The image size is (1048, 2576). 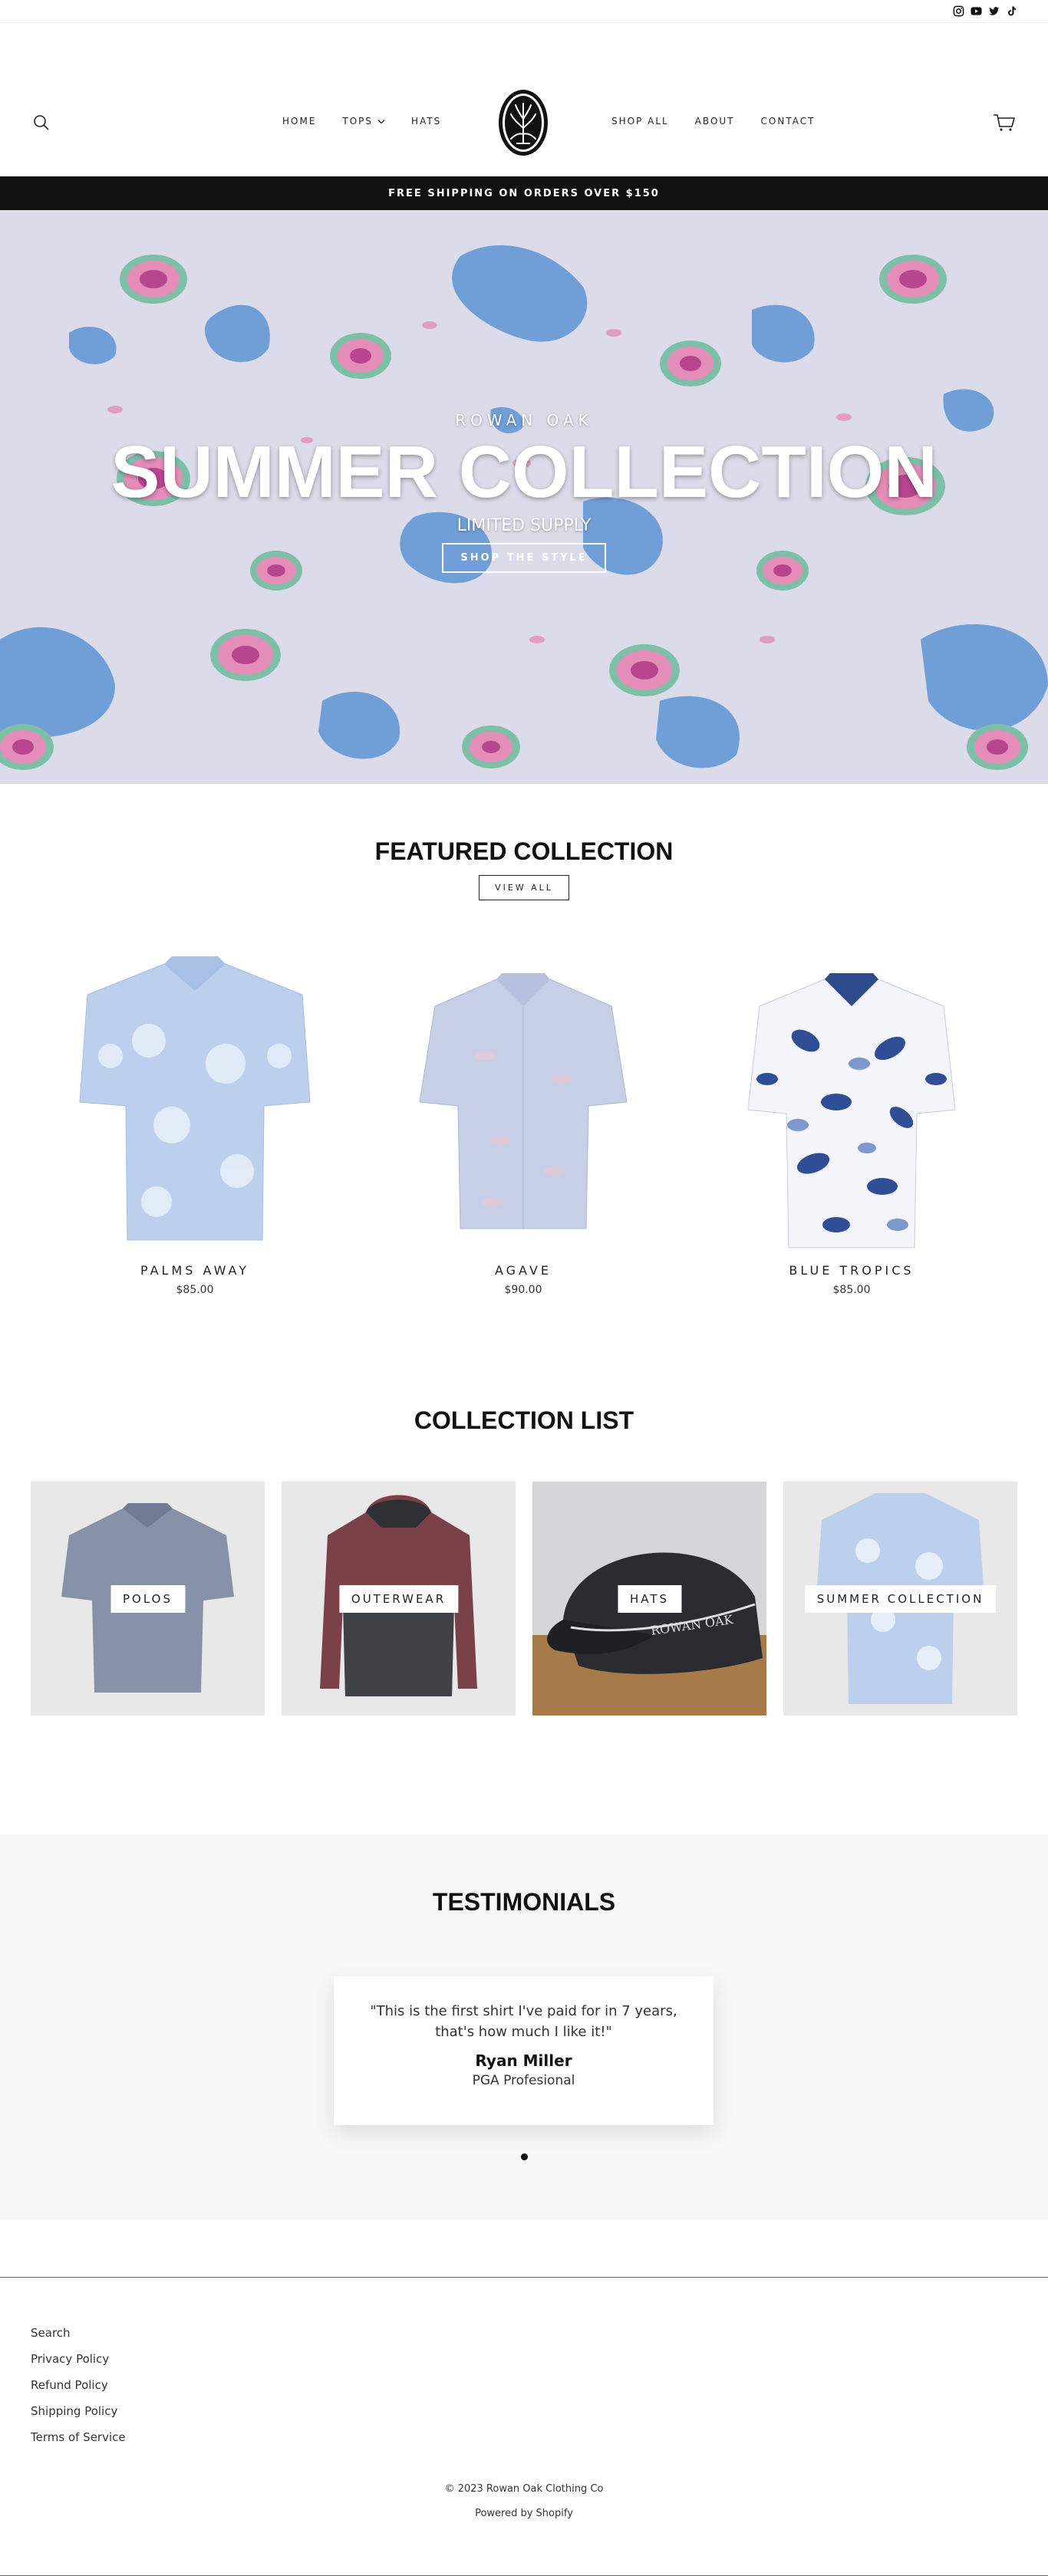 I want to click on collection-label: POLOS, so click(x=148, y=1598).